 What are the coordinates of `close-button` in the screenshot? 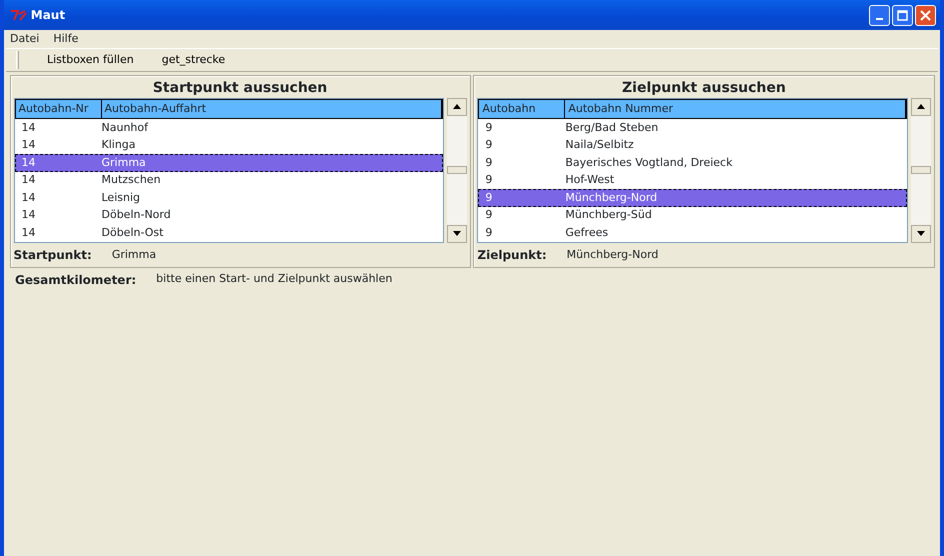 It's located at (925, 15).